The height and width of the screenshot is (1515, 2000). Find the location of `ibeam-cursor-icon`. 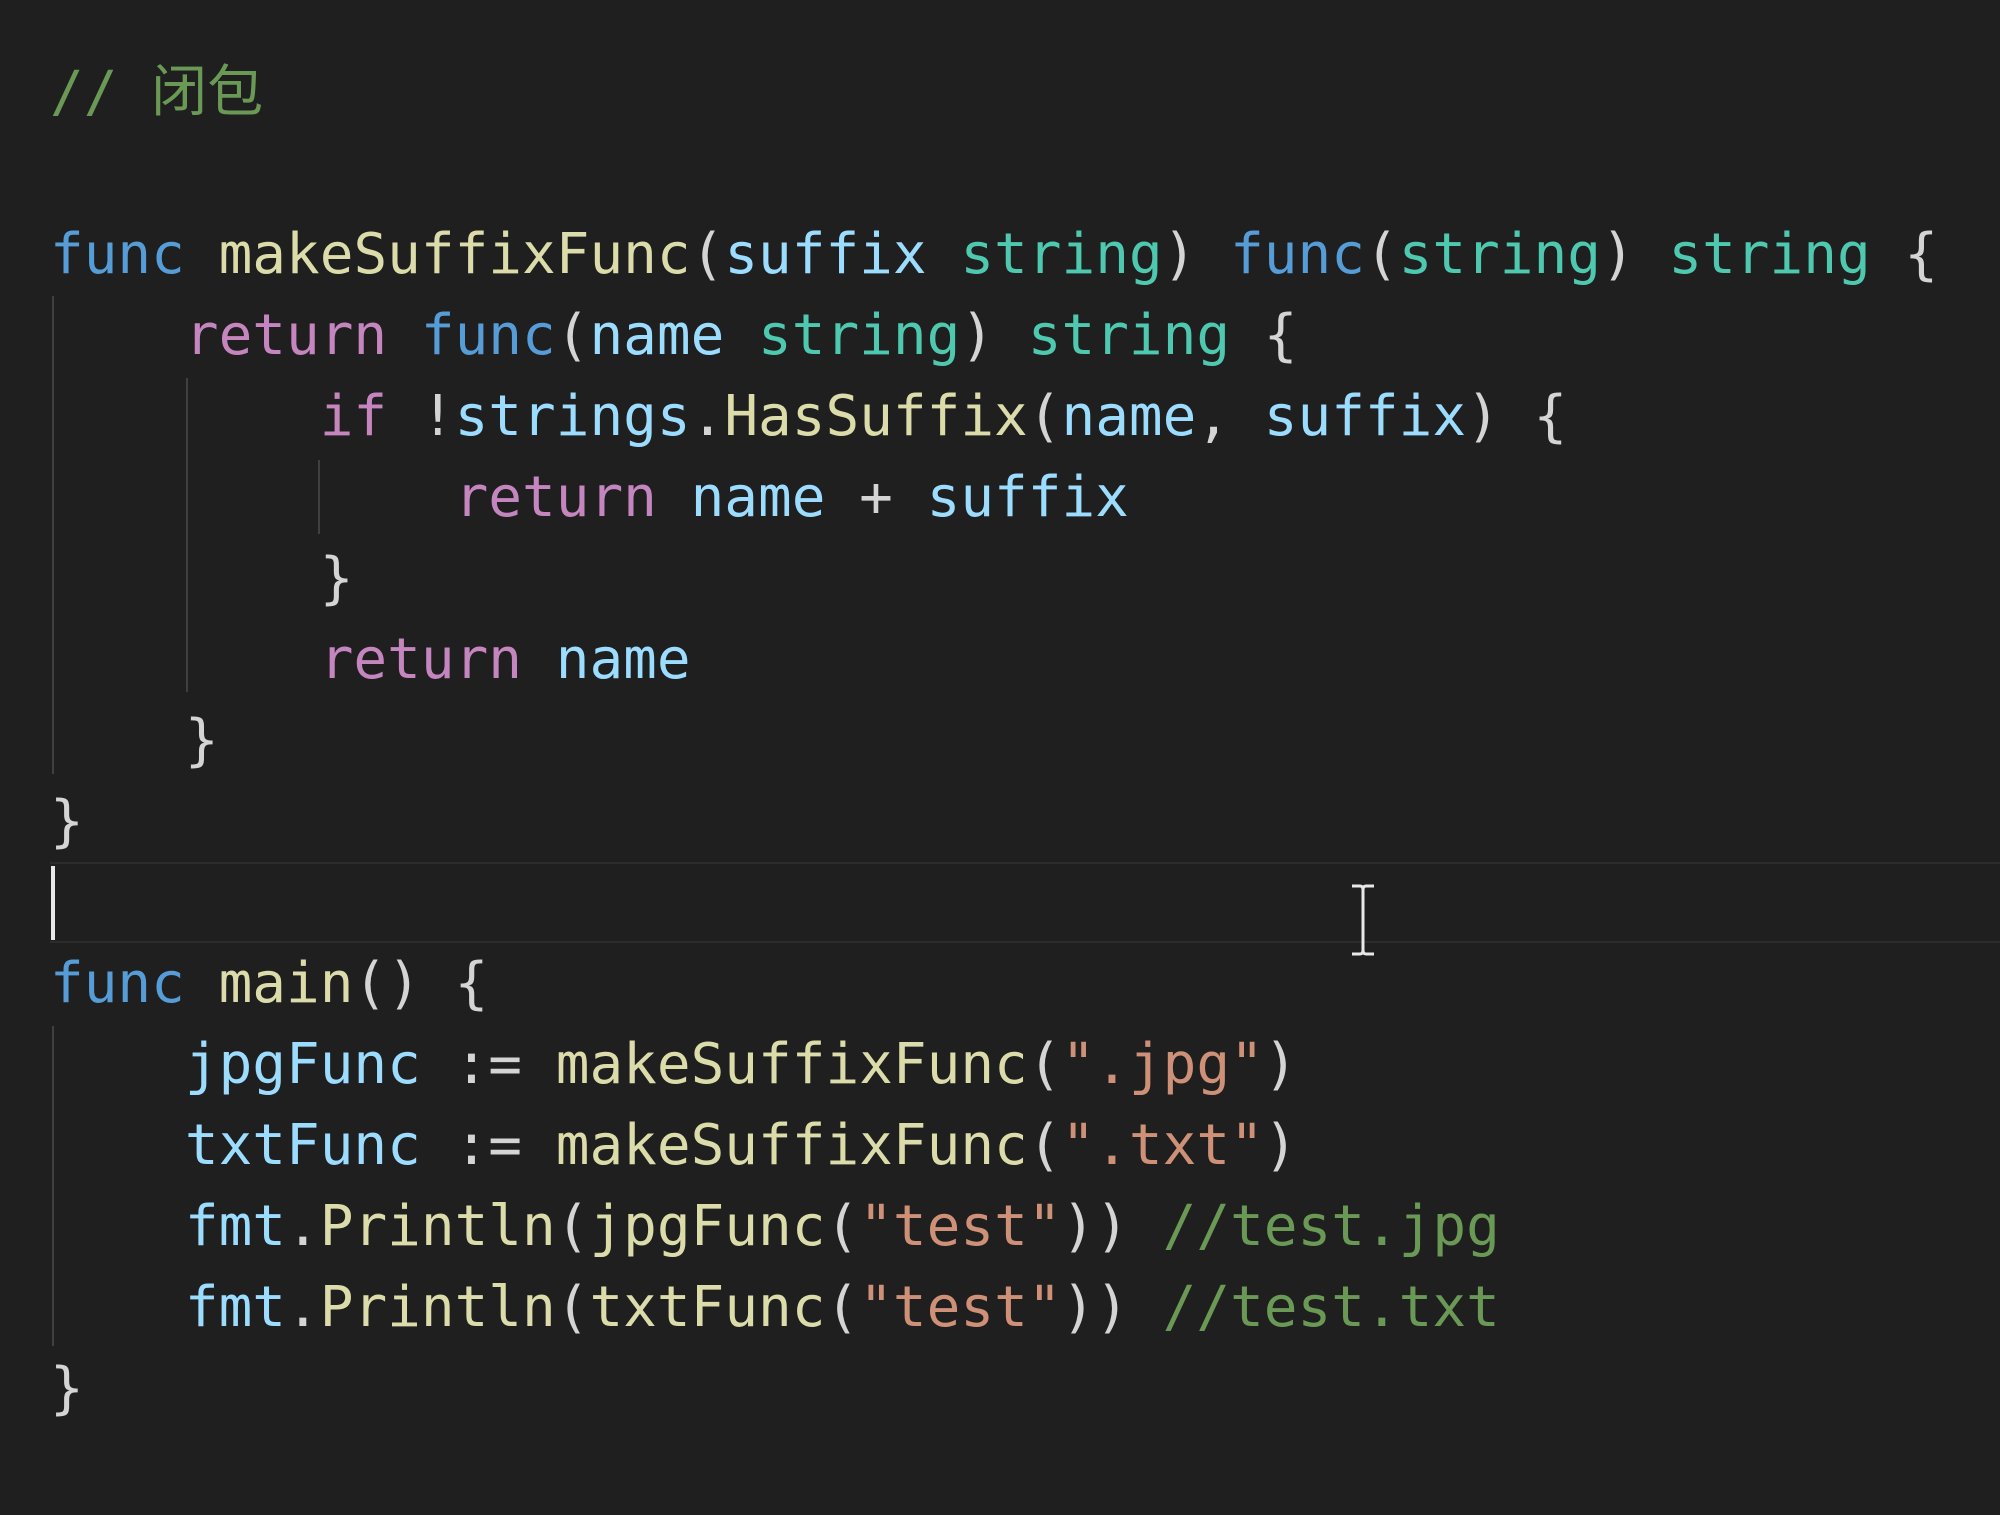

ibeam-cursor-icon is located at coordinates (1363, 920).